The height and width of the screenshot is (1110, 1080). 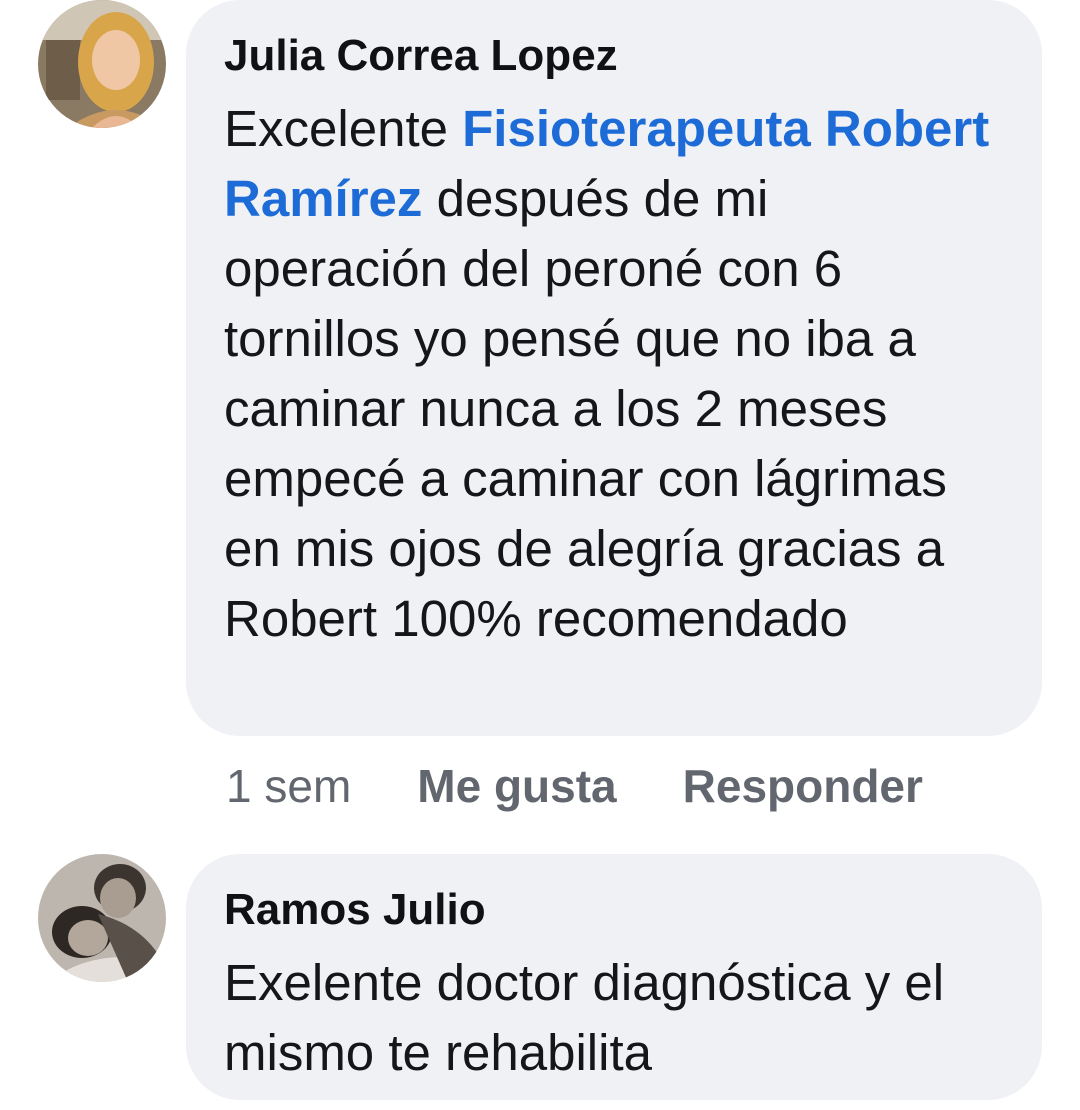 I want to click on avatar-ramos-julio, so click(x=102, y=918).